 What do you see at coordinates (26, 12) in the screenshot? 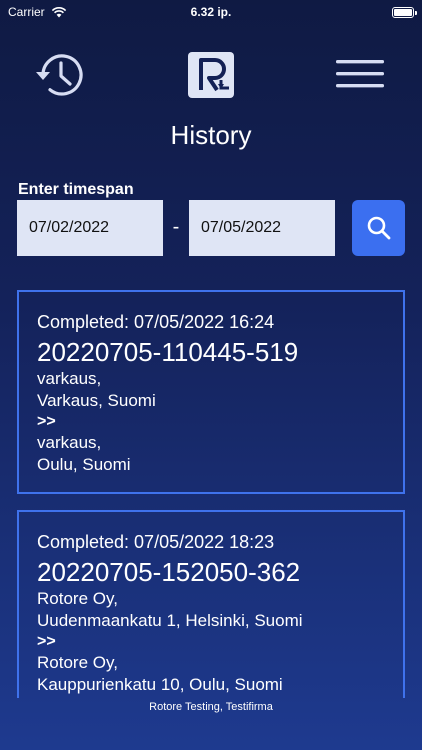
I see `carrier-label: Carrier` at bounding box center [26, 12].